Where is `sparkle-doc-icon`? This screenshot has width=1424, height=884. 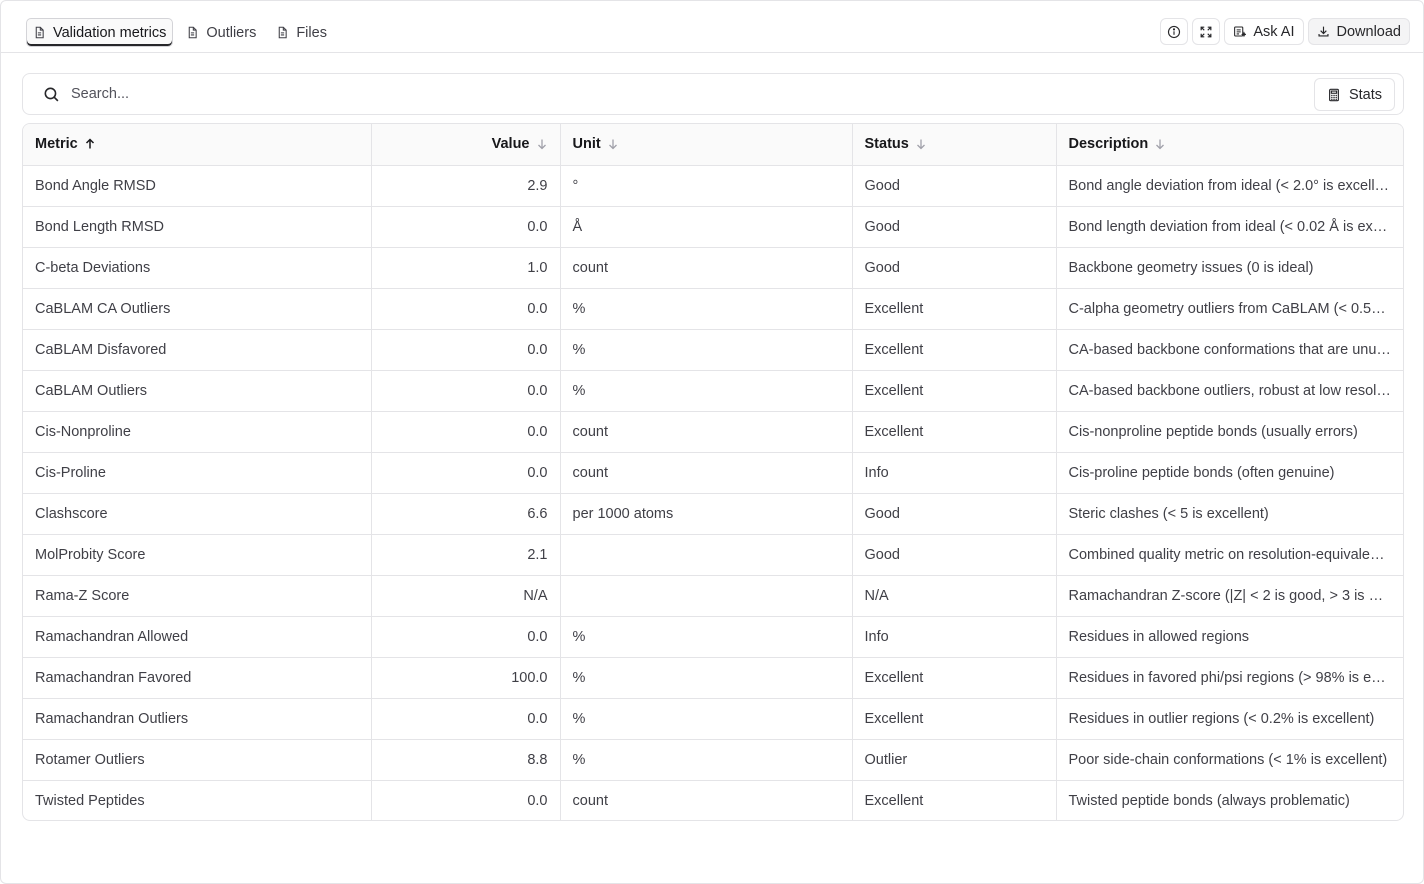
sparkle-doc-icon is located at coordinates (1240, 32).